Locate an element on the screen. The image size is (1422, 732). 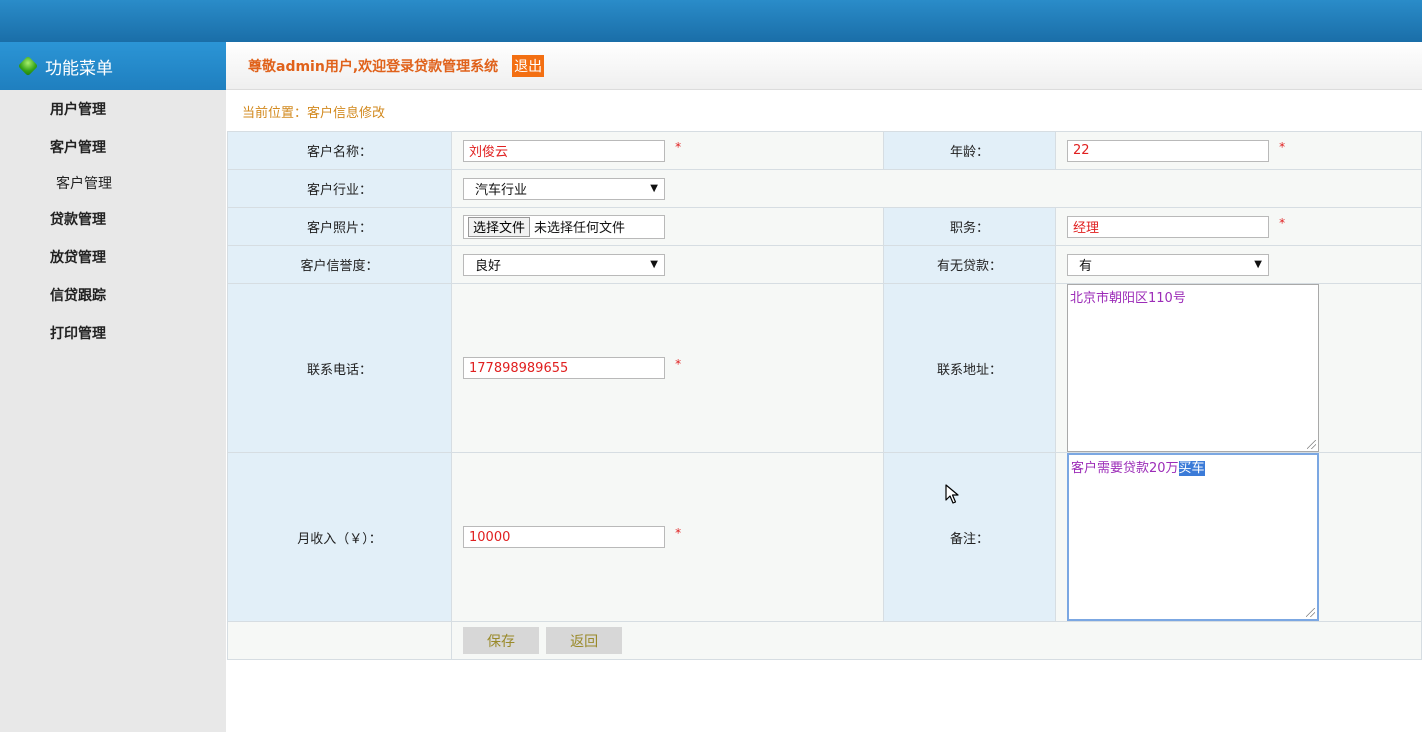
phone-label: 联系电话： is located at coordinates (339, 368).